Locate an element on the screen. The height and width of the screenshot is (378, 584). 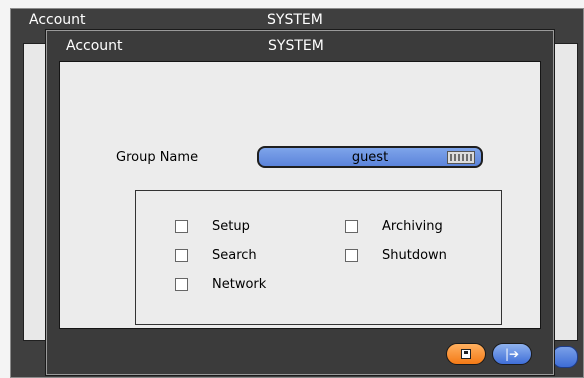
exit-button: |➔ is located at coordinates (512, 354).